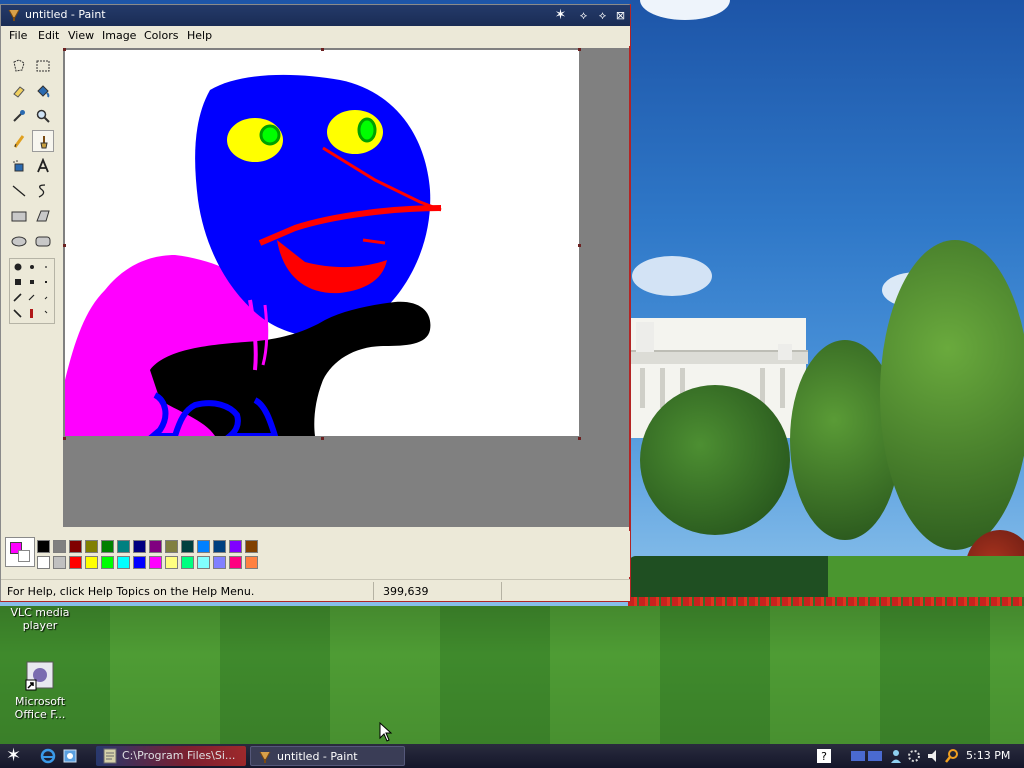 This screenshot has width=1024, height=768. I want to click on menu-file: File, so click(18, 35).